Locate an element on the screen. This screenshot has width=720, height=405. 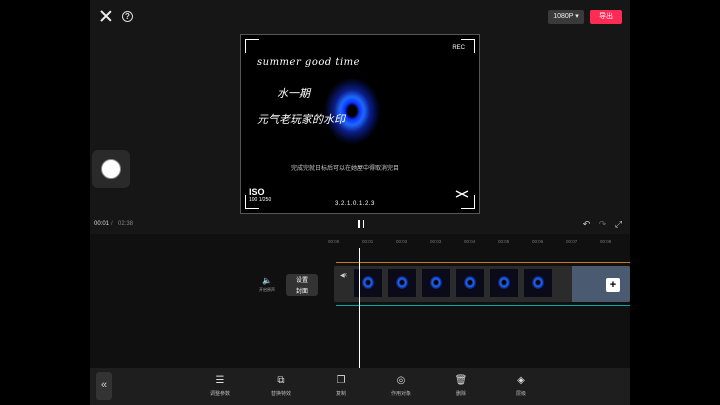
delete-icon: 🗑 is located at coordinates (461, 380).